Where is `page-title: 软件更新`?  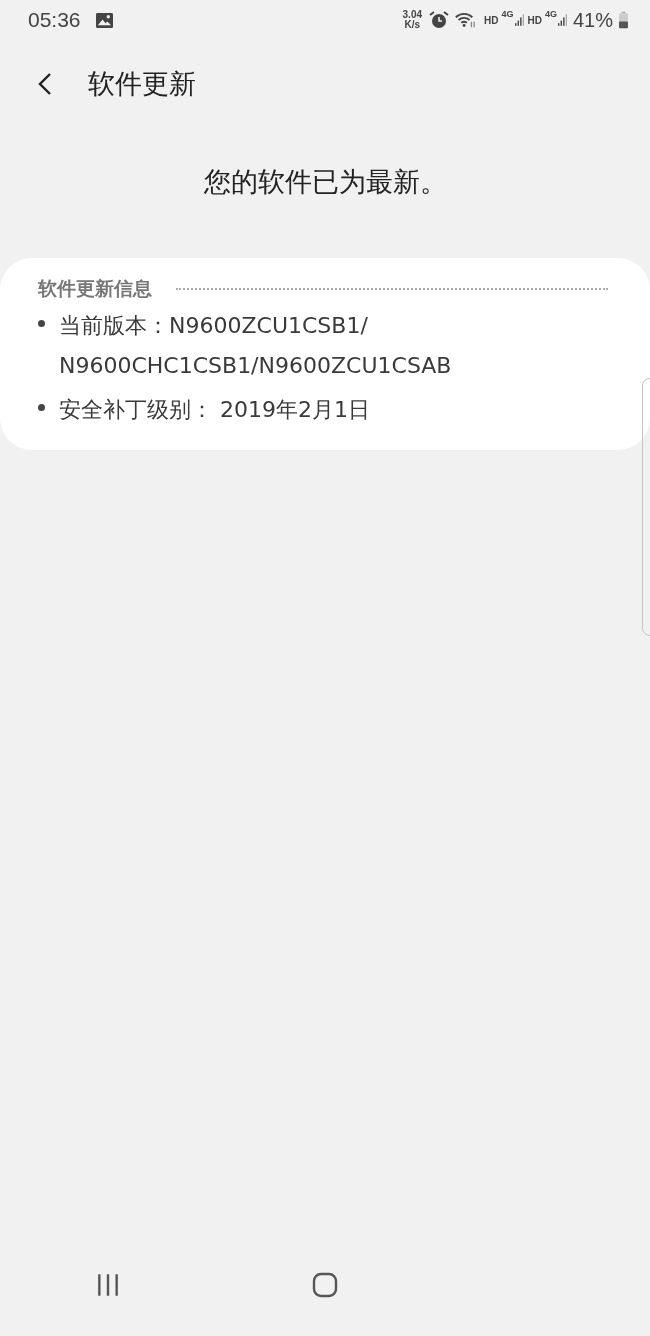
page-title: 软件更新 is located at coordinates (142, 84).